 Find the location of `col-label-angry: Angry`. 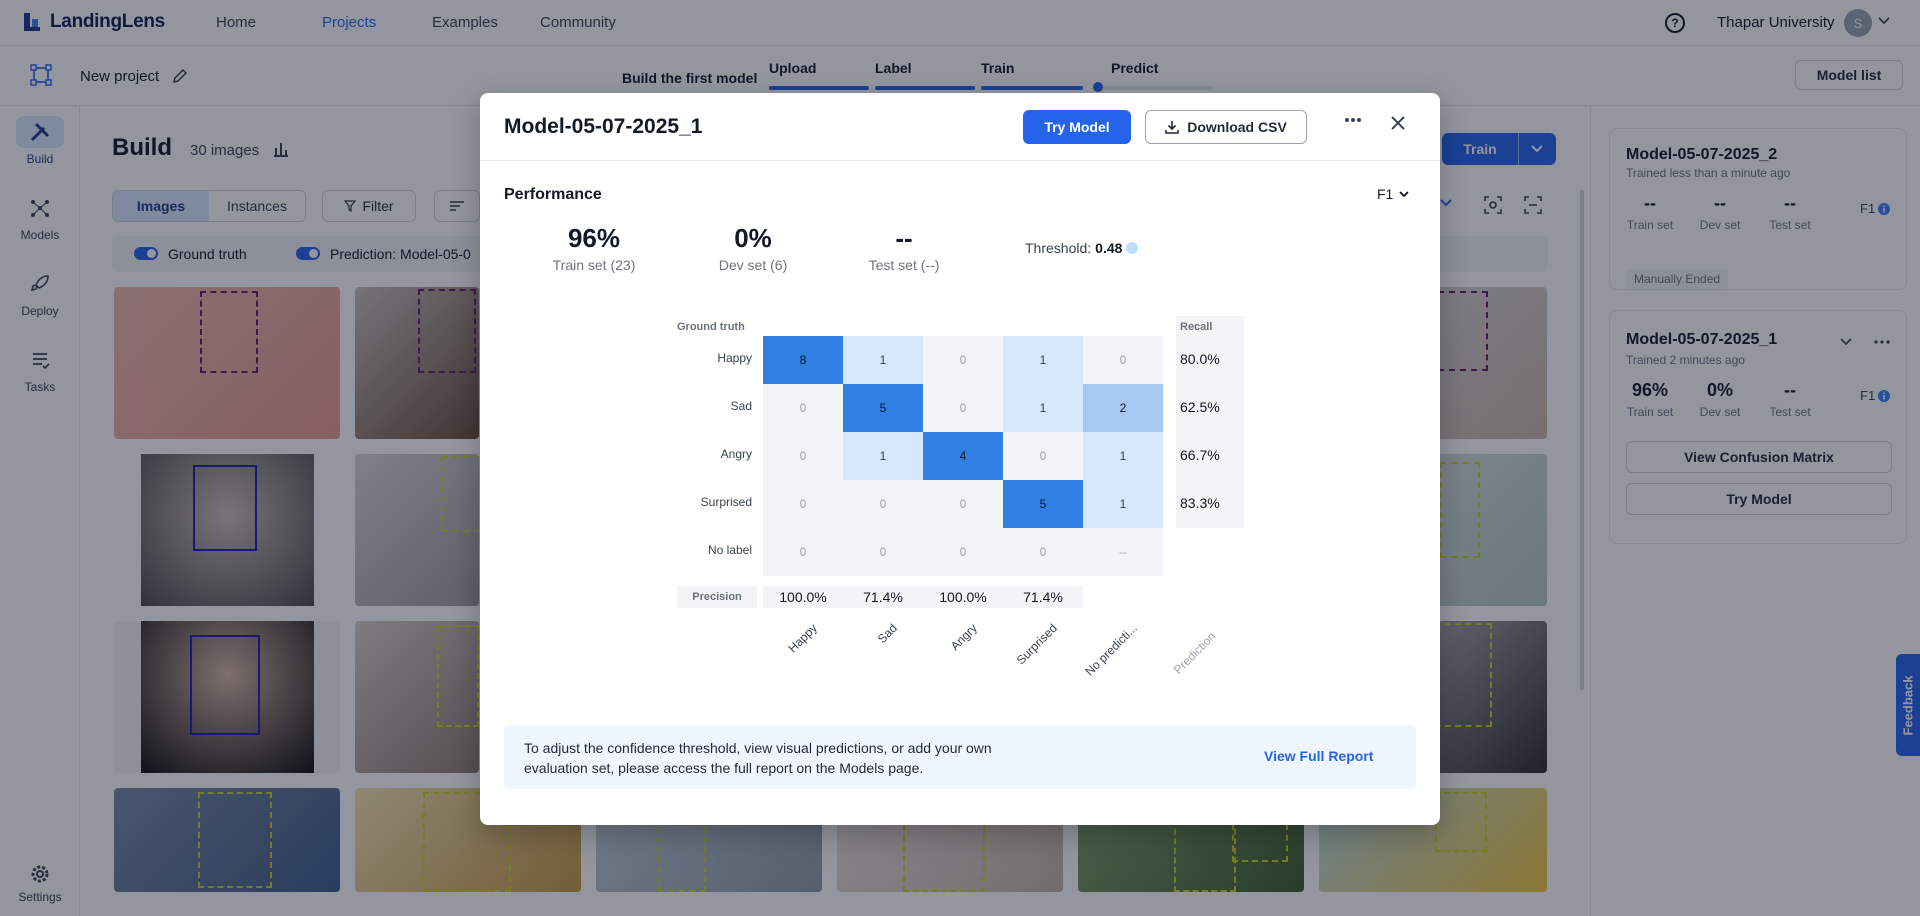

col-label-angry: Angry is located at coordinates (963, 637).